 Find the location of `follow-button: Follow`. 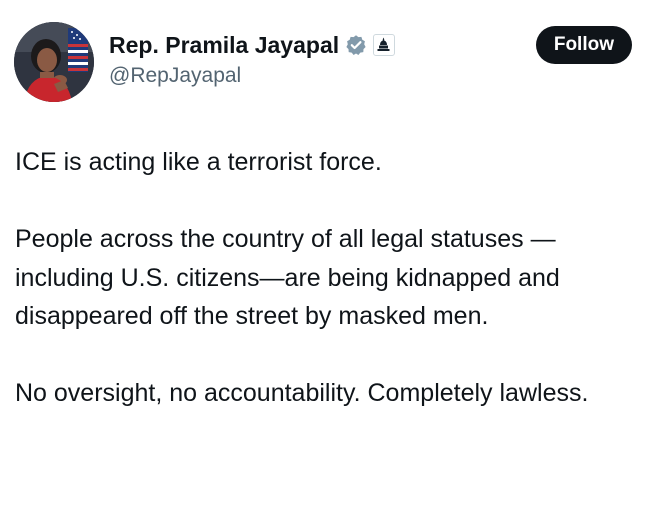

follow-button: Follow is located at coordinates (583, 45).